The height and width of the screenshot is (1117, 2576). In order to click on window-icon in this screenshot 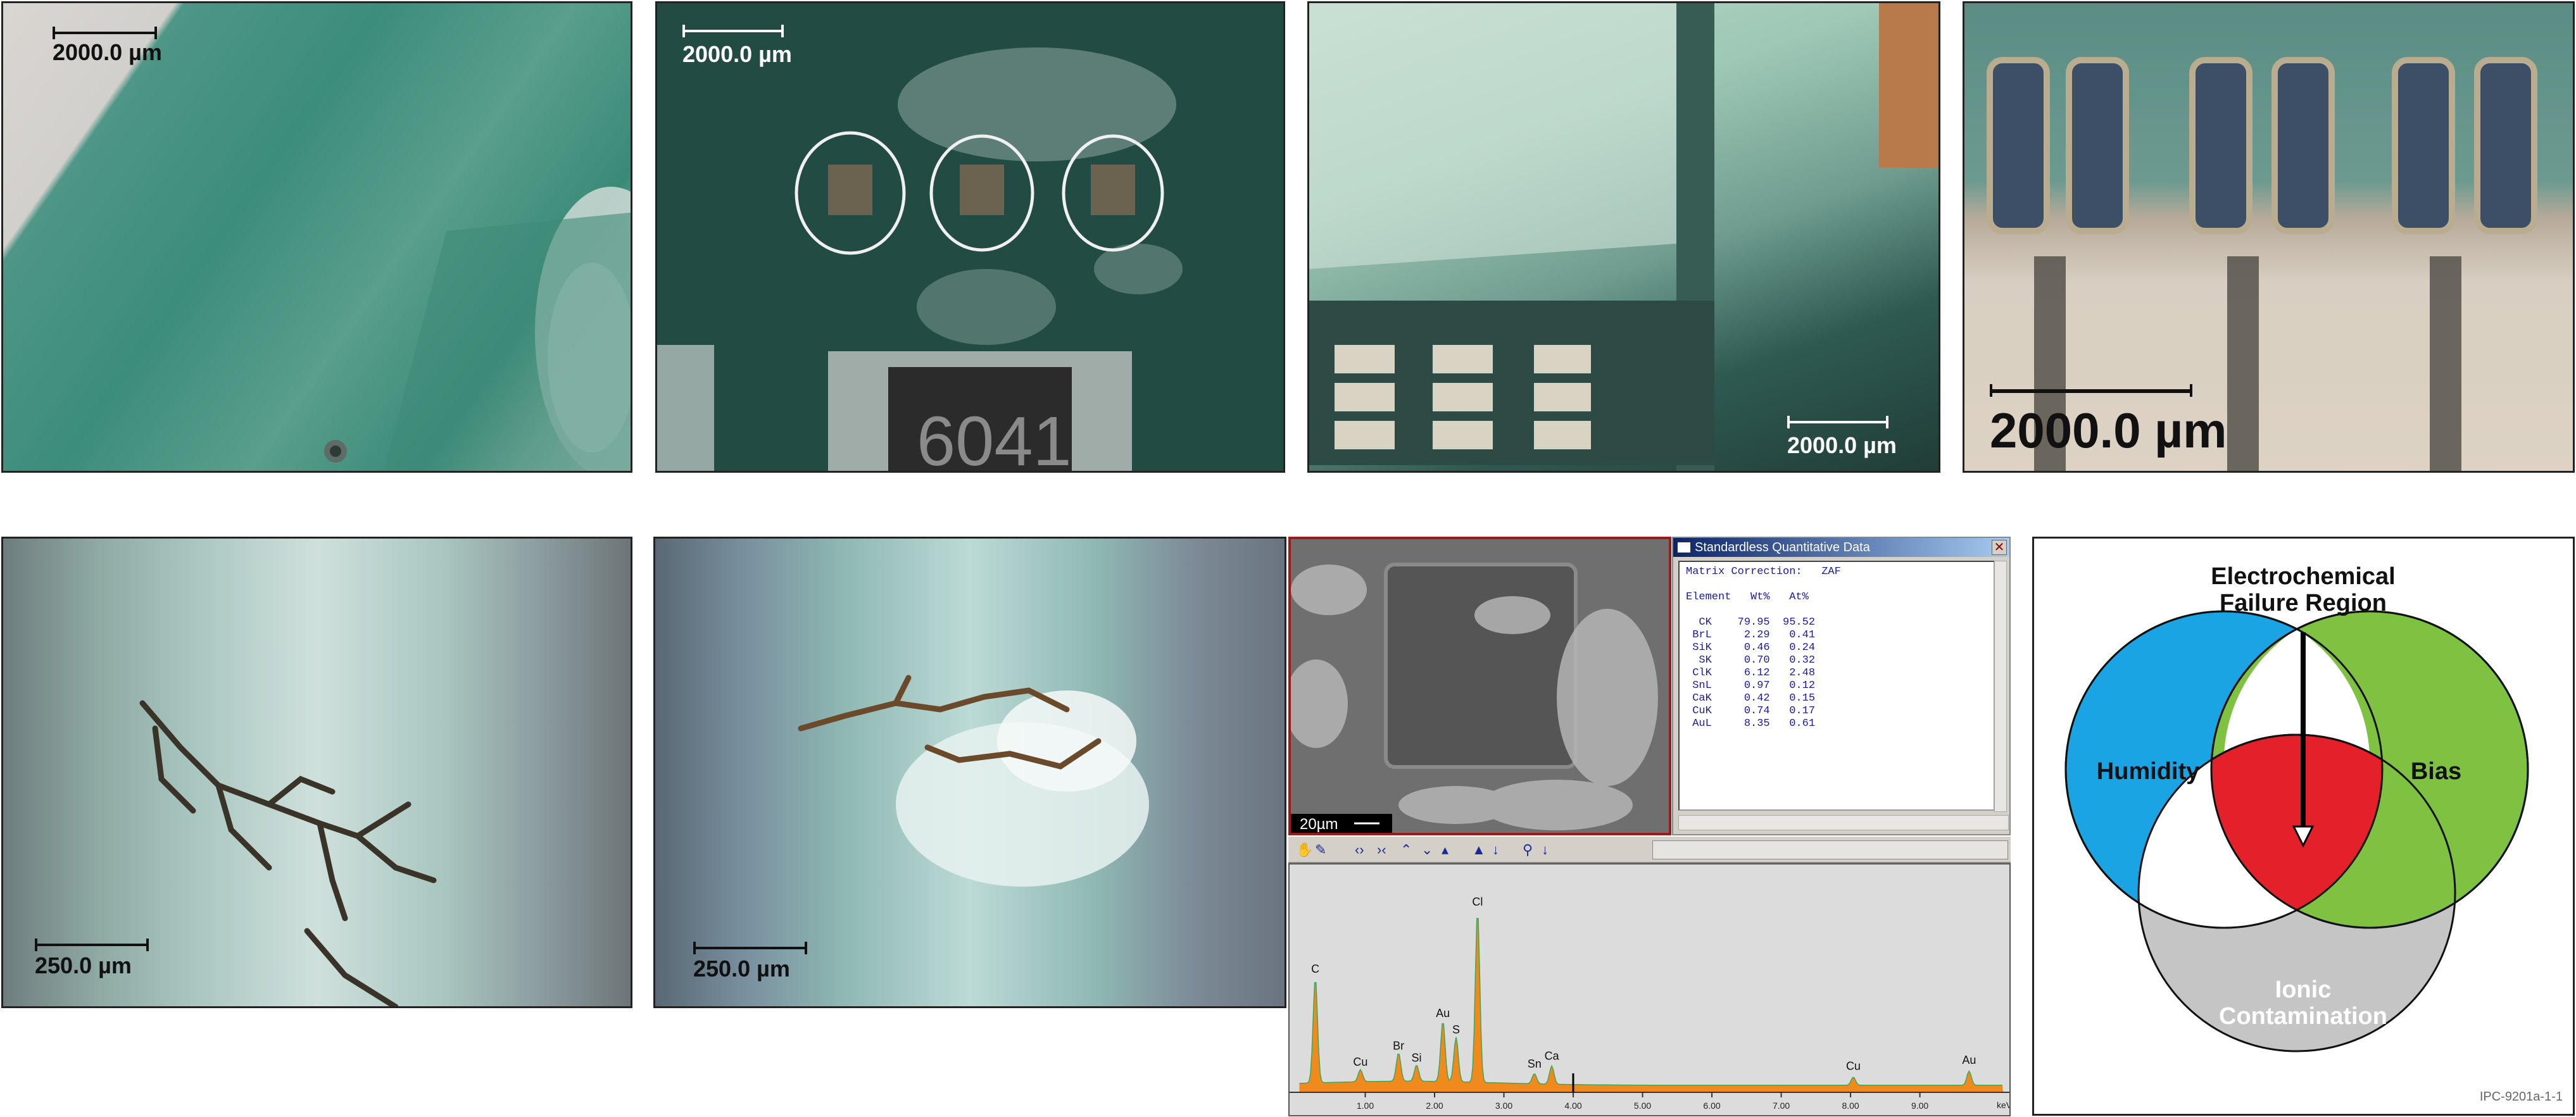, I will do `click(1684, 547)`.